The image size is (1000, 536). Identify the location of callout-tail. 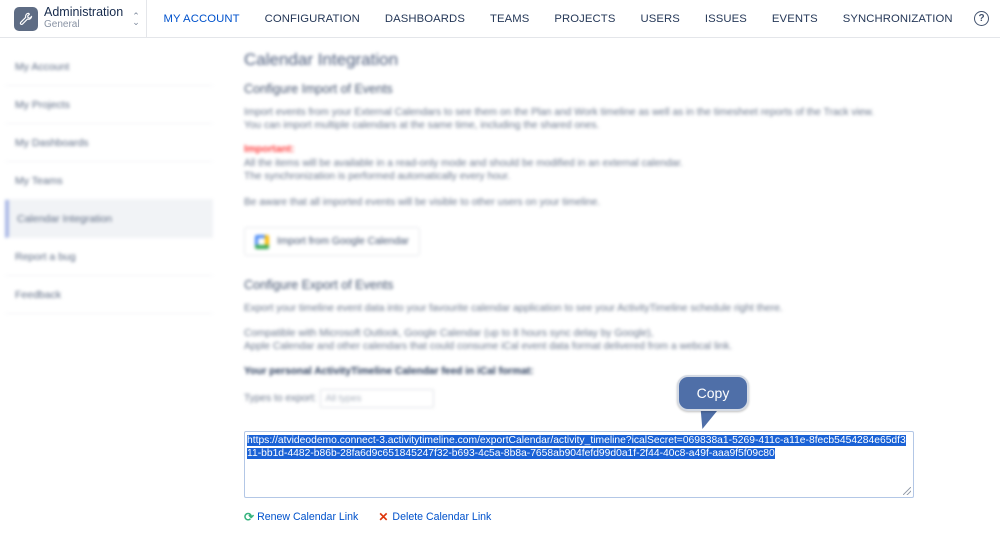
(706, 419).